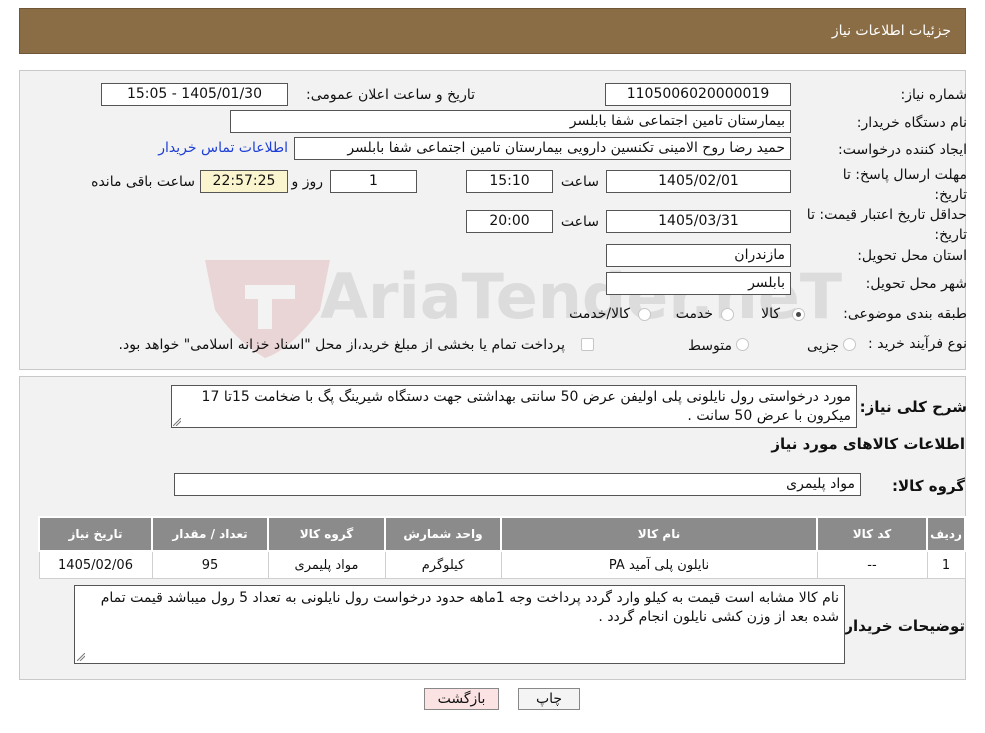 This screenshot has width=985, height=733. Describe the element at coordinates (509, 181) in the screenshot. I see `reply-time-field: 15:10` at that location.